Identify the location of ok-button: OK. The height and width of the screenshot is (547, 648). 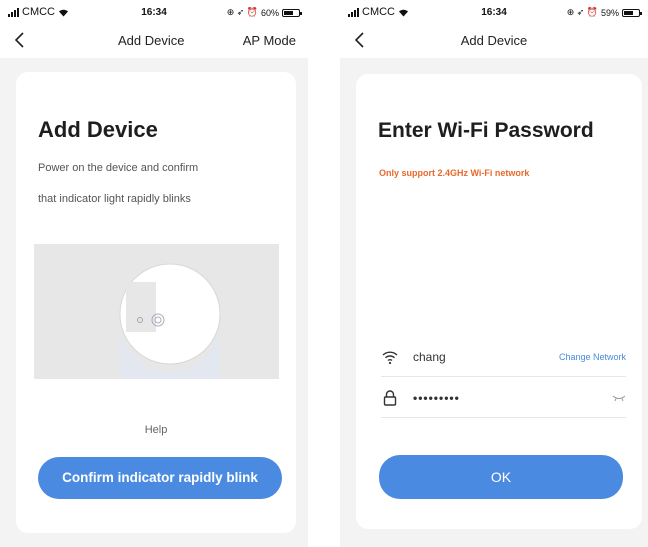
(501, 477).